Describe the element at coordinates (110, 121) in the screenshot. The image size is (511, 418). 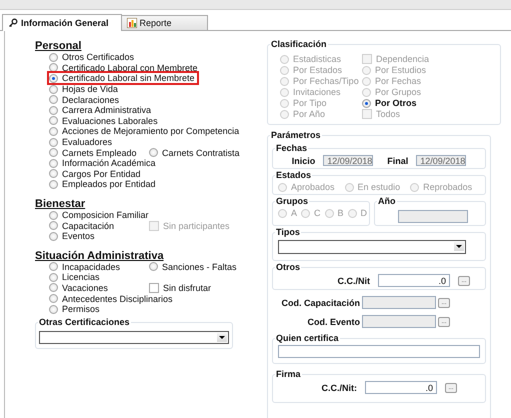
I see `option-label: Evaluaciones Laborales` at that location.